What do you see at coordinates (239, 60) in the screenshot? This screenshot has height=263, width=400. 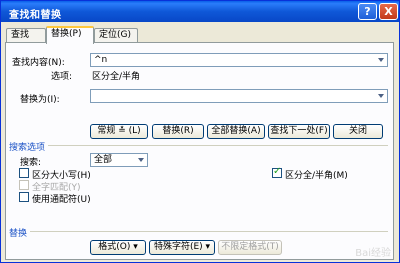 I see `find-what-input: ^n` at bounding box center [239, 60].